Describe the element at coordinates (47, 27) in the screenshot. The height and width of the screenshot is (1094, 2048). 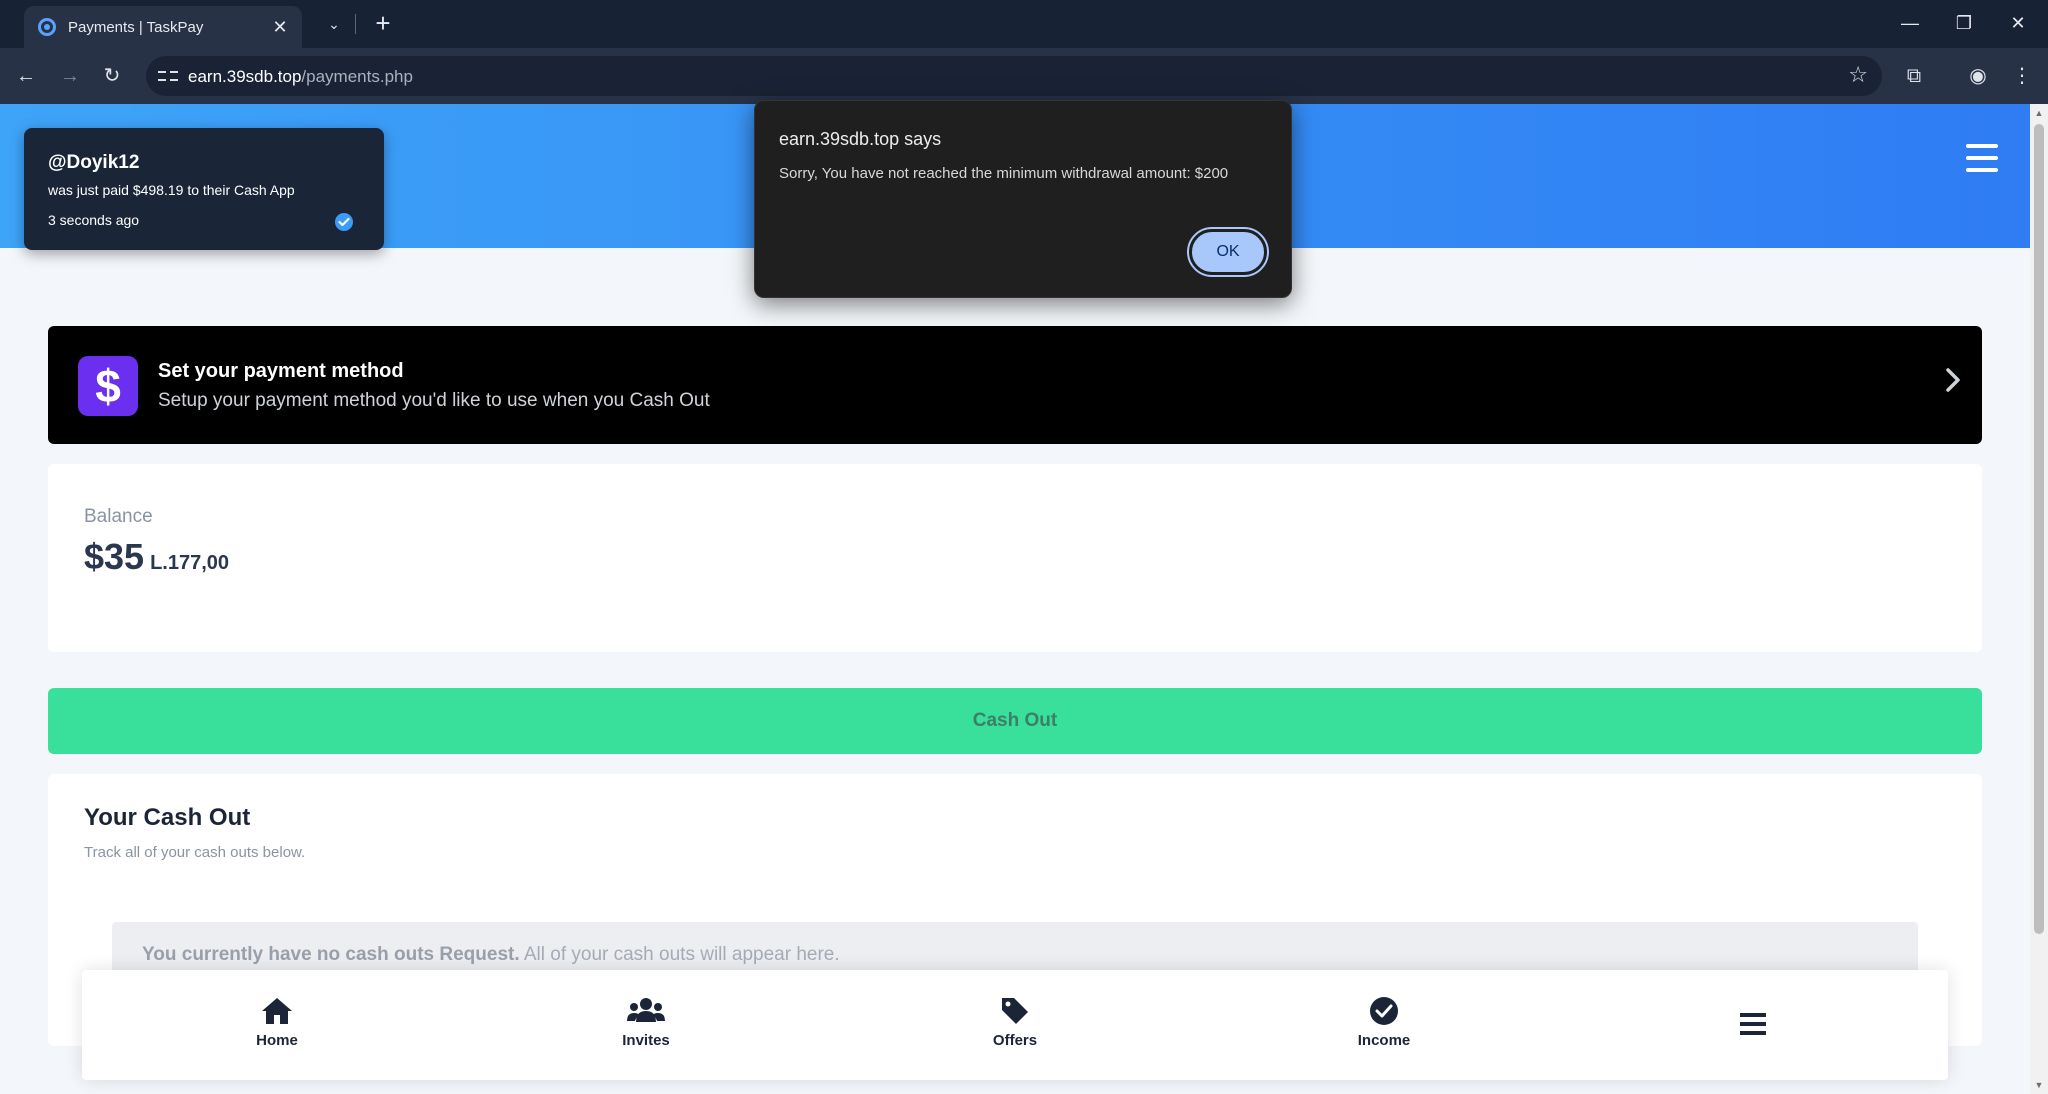
I see `site-favicon-icon` at that location.